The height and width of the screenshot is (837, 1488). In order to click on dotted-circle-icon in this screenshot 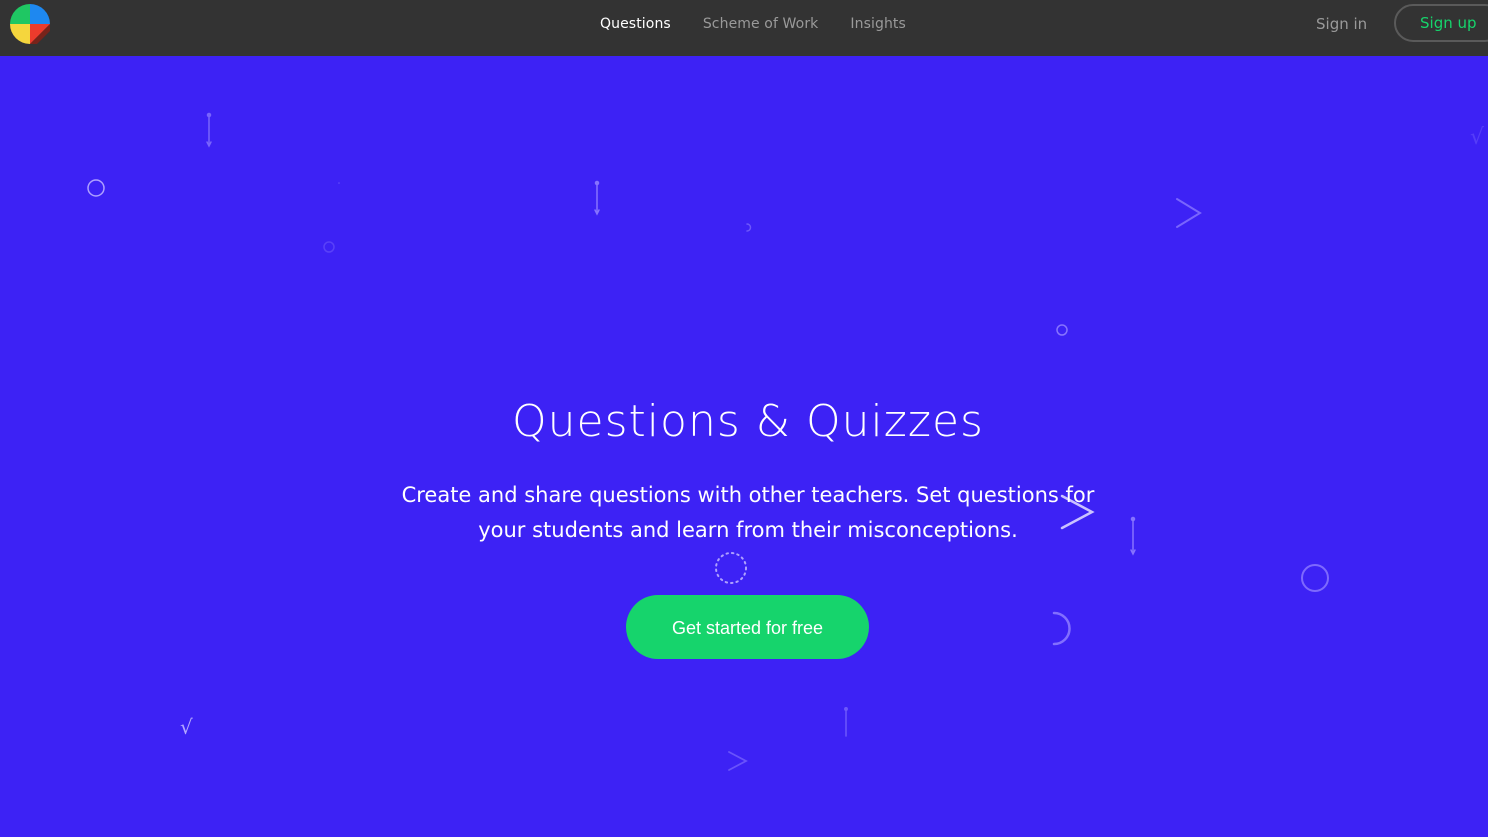, I will do `click(731, 568)`.